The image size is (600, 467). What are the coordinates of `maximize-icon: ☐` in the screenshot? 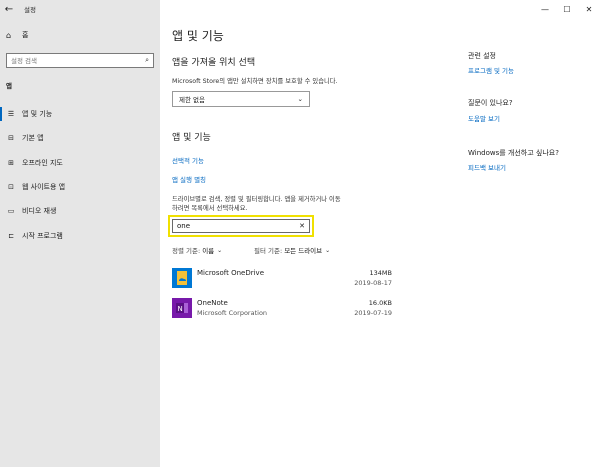 It's located at (567, 9).